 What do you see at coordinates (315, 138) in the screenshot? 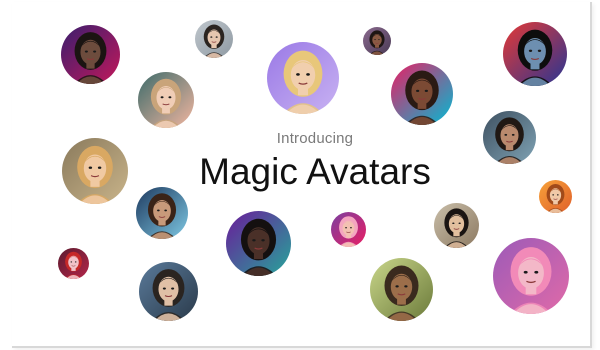
I see `intro-text: Introducing` at bounding box center [315, 138].